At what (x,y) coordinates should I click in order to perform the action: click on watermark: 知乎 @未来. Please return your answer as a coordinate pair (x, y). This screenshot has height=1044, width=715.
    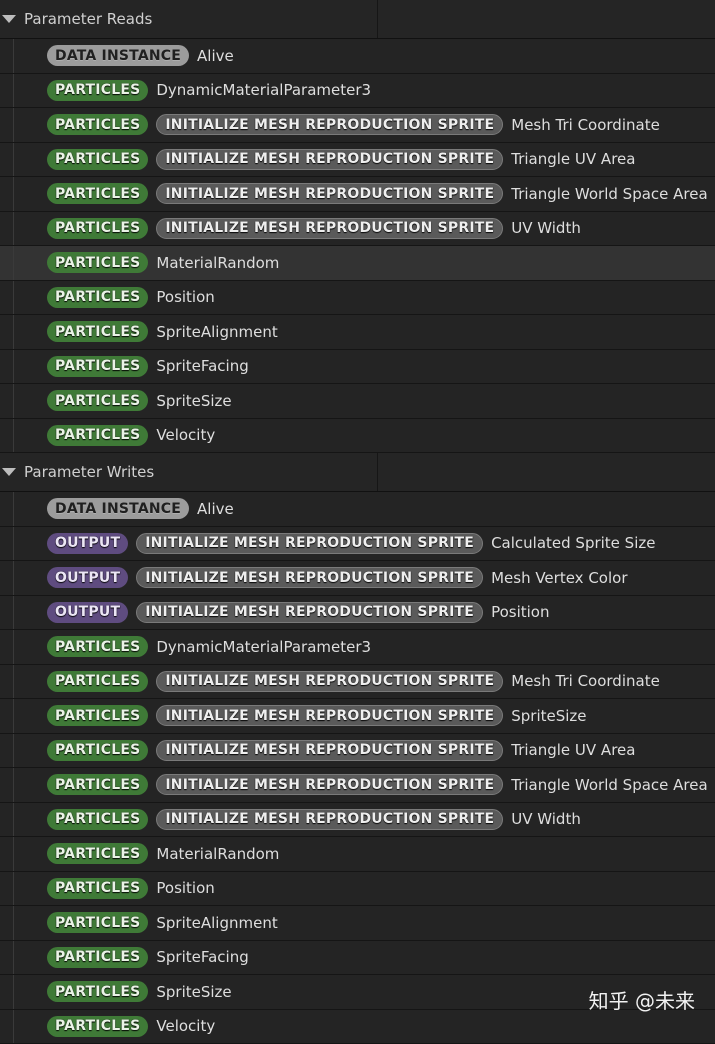
    Looking at the image, I should click on (642, 999).